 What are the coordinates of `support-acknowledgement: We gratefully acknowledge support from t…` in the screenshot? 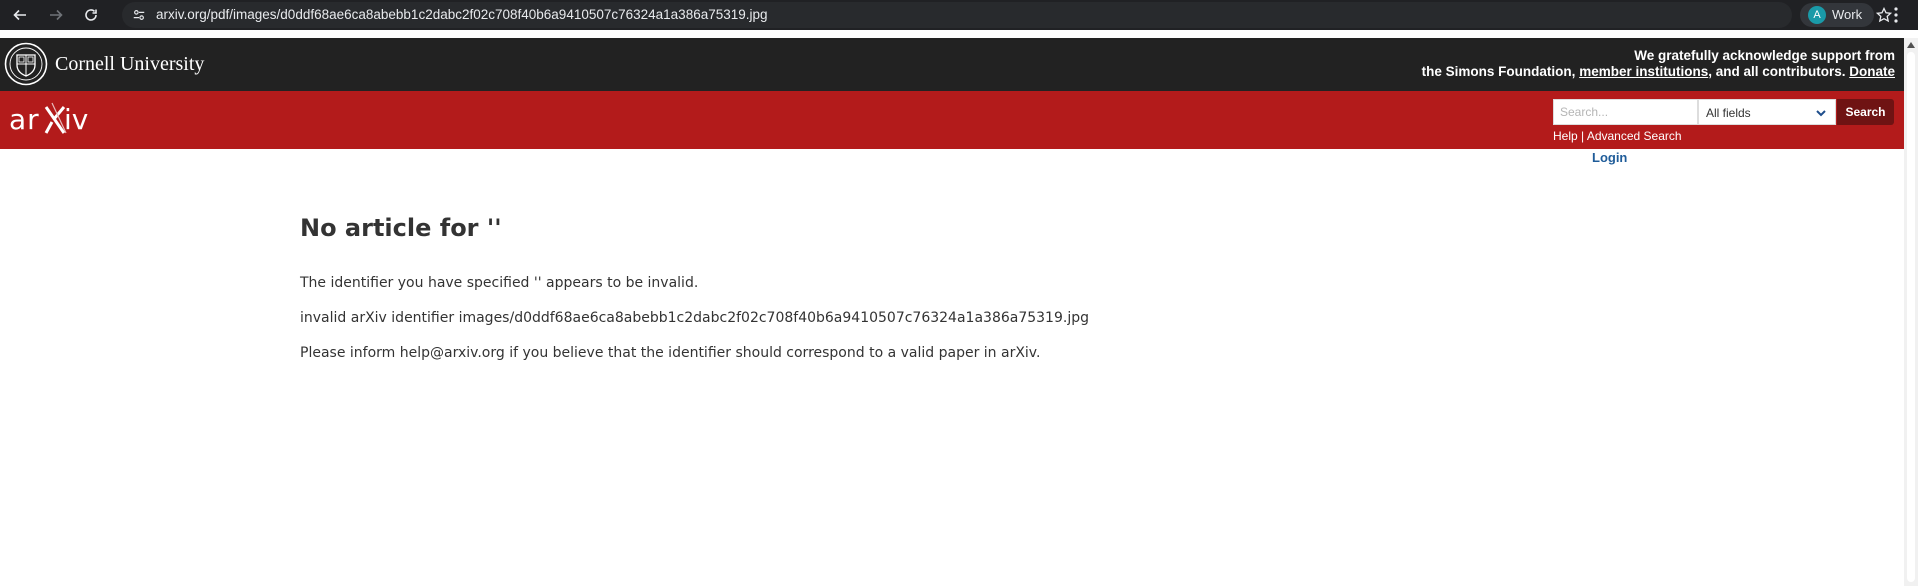 It's located at (1658, 64).